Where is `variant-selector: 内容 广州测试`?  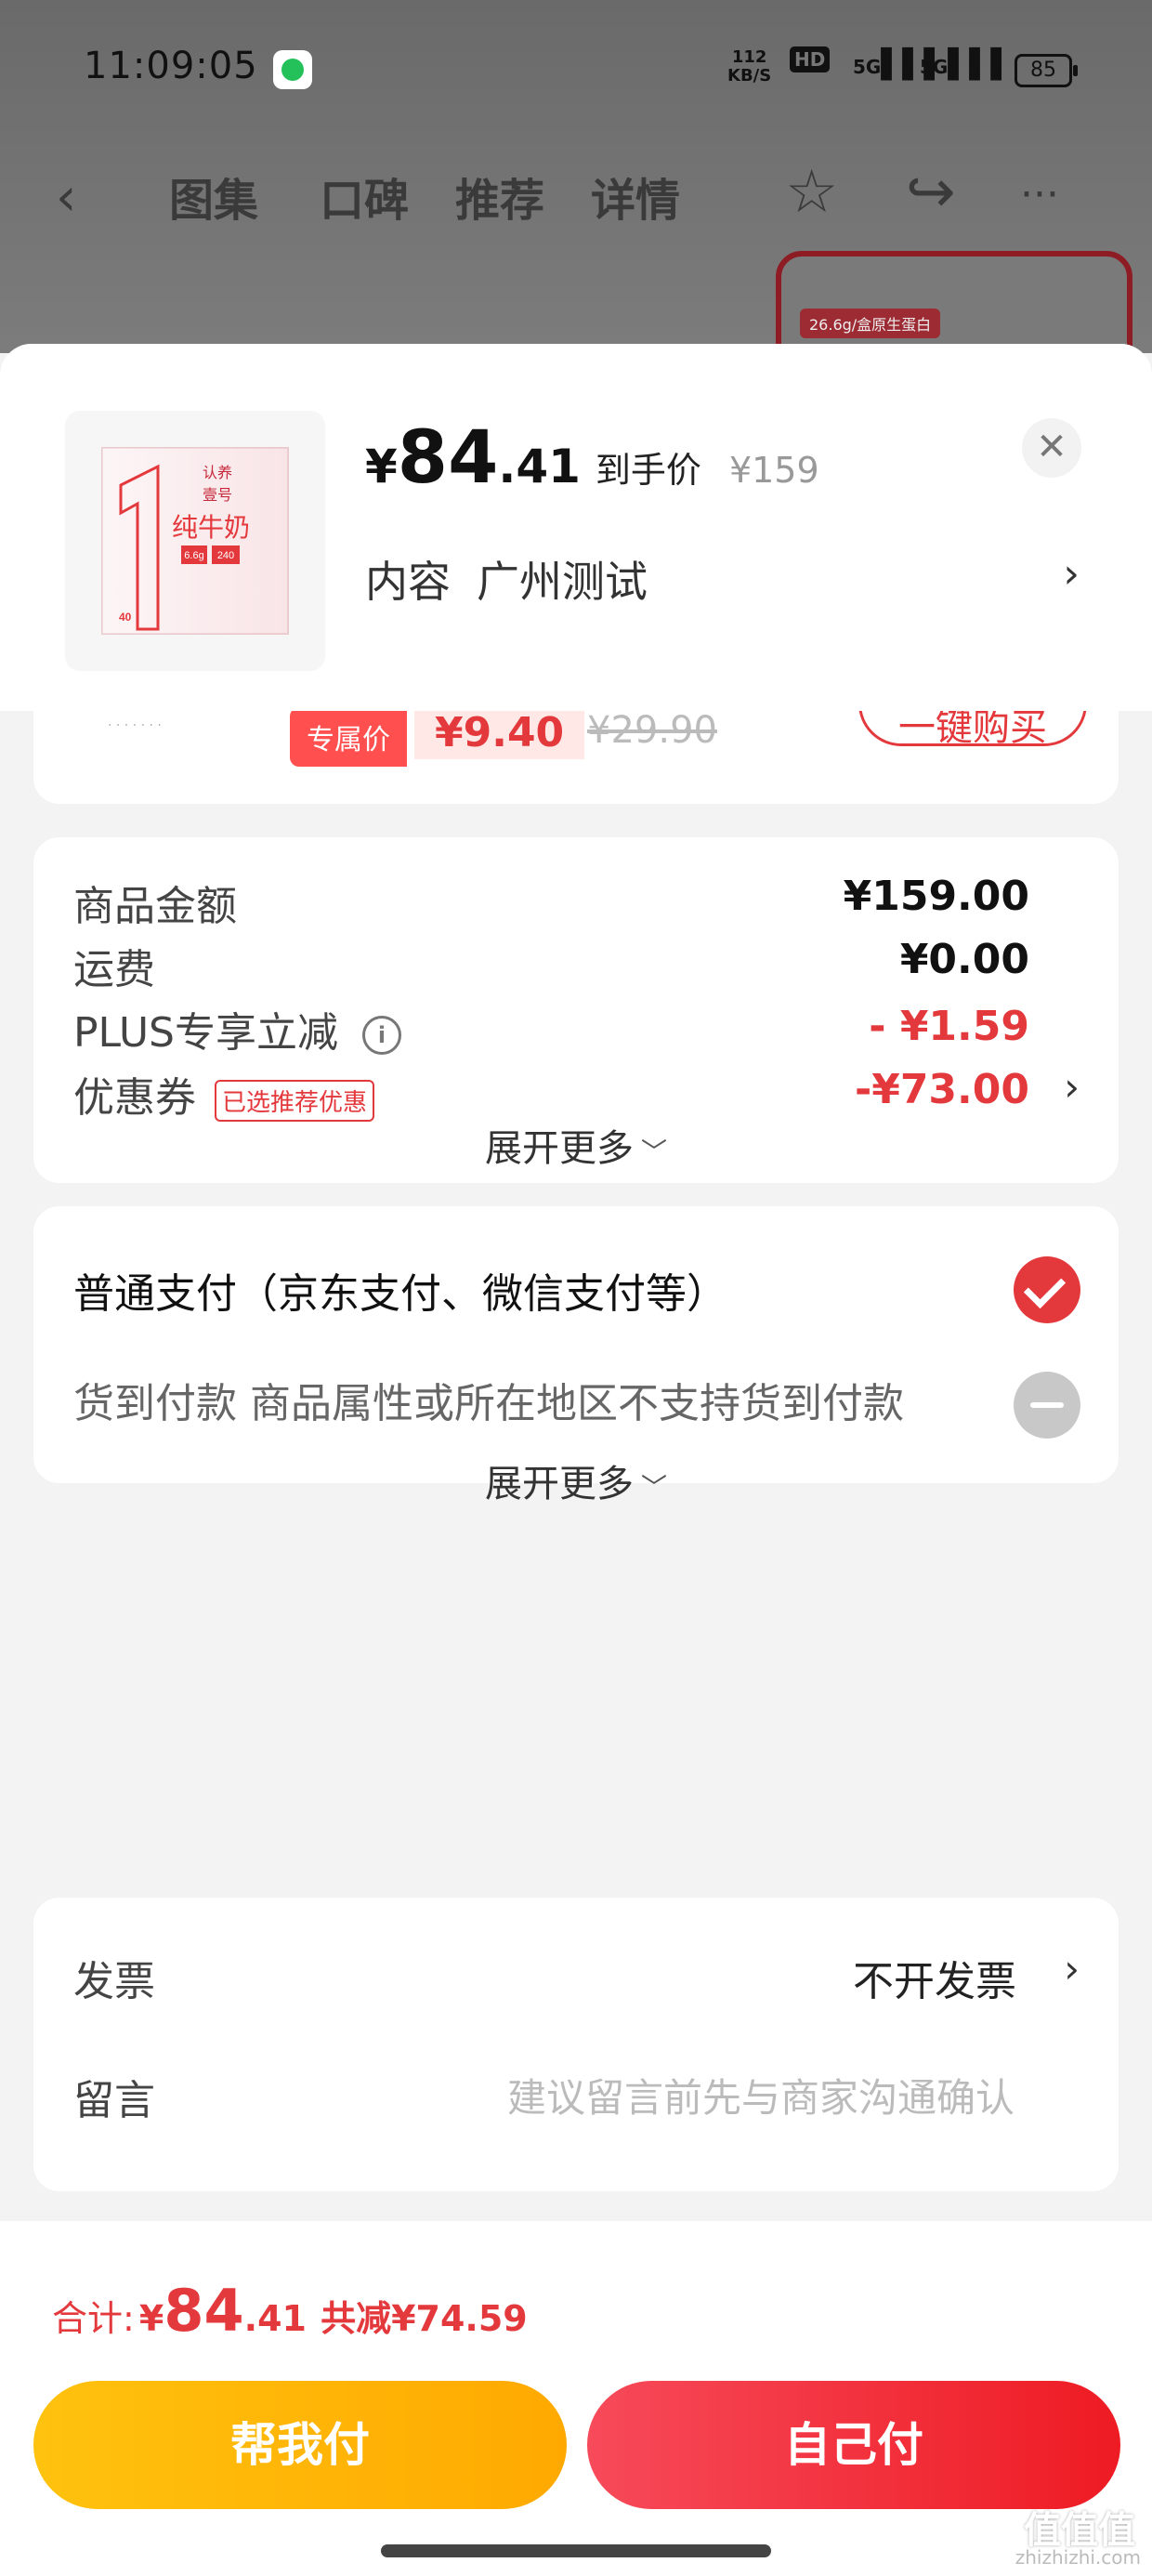 variant-selector: 内容 广州测试 is located at coordinates (506, 579).